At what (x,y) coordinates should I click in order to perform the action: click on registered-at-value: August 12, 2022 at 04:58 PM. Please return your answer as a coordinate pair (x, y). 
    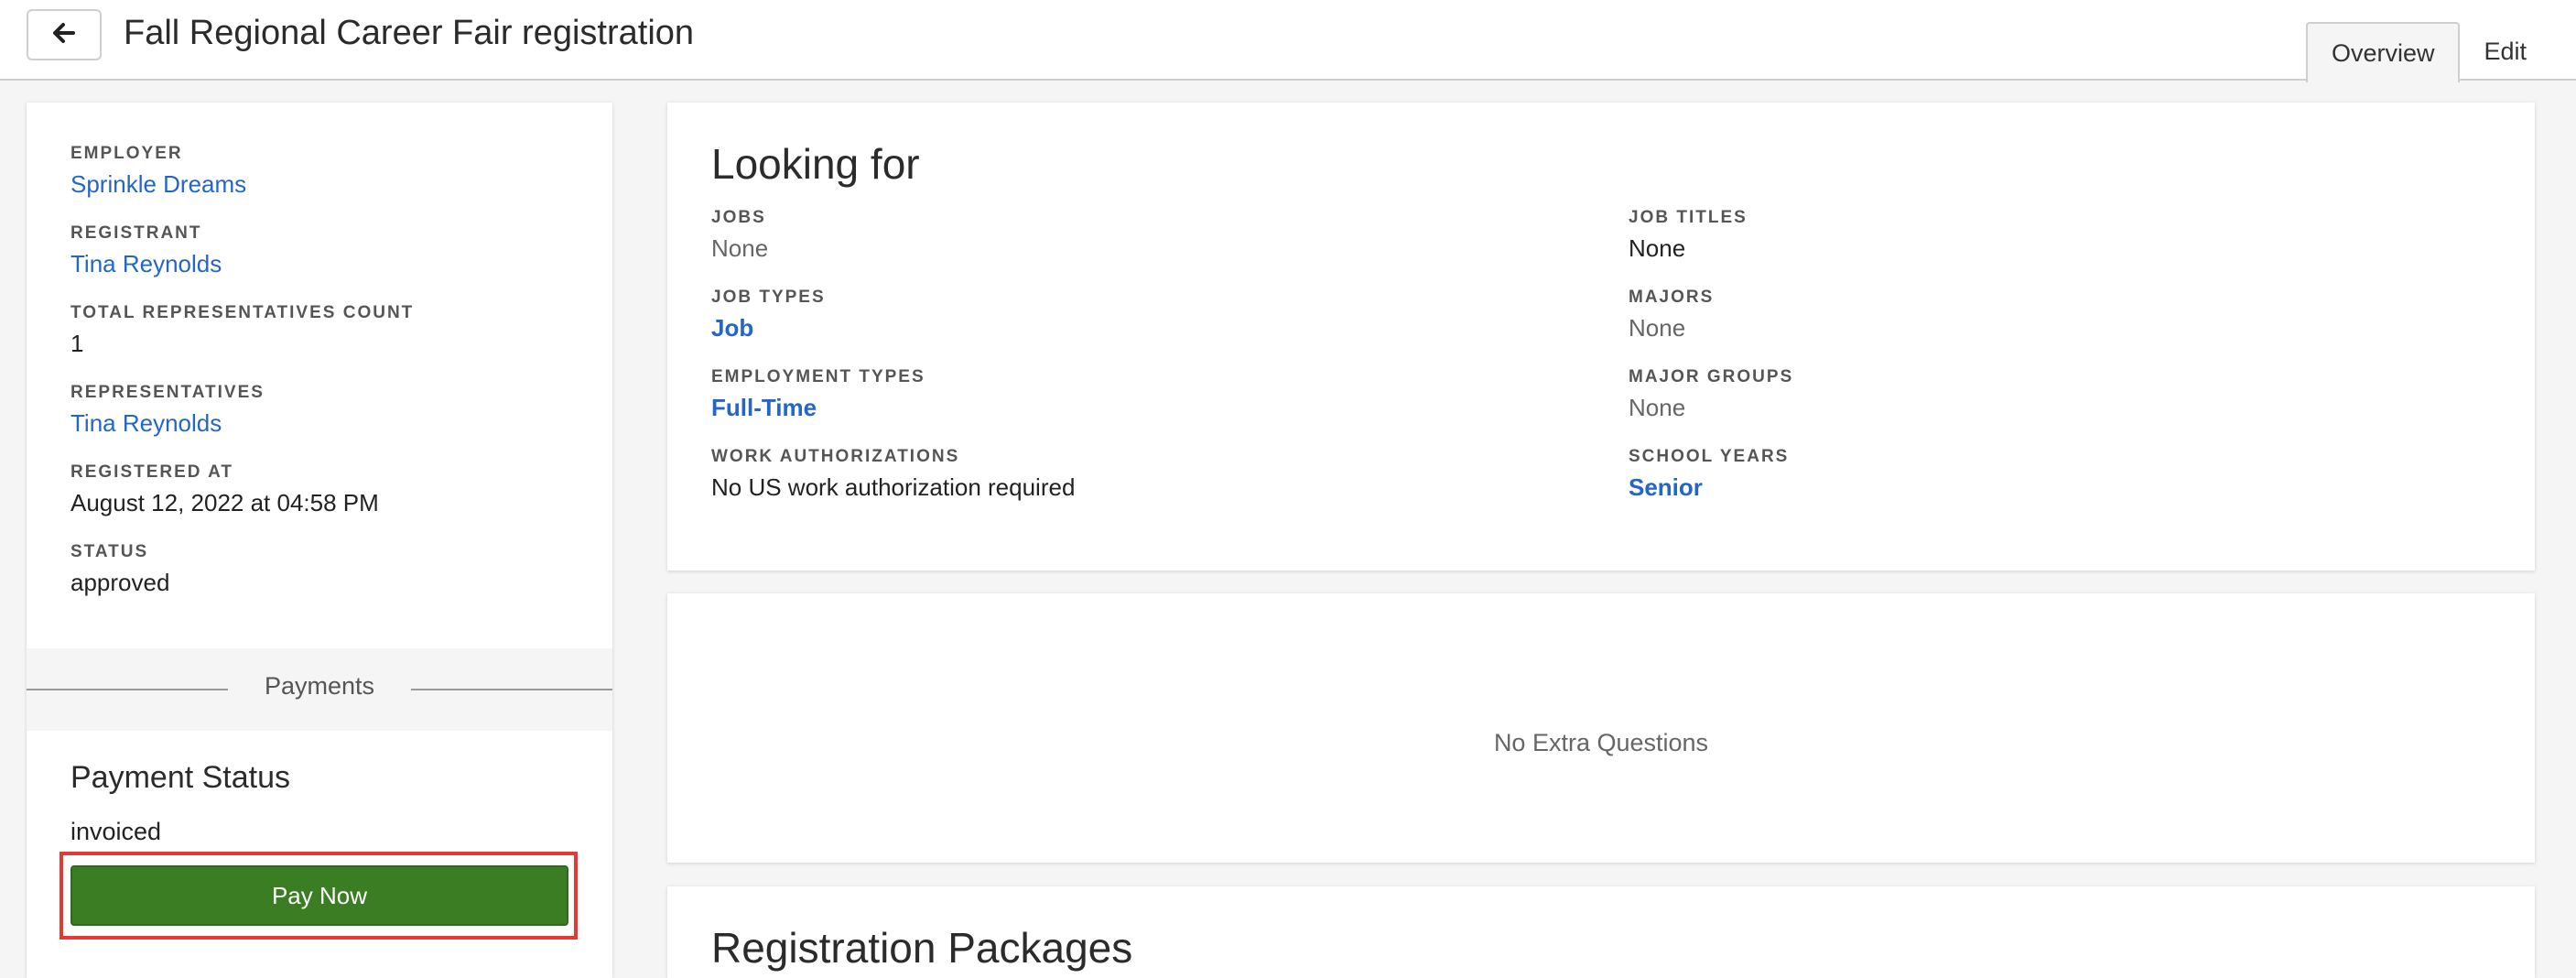
    Looking at the image, I should click on (225, 502).